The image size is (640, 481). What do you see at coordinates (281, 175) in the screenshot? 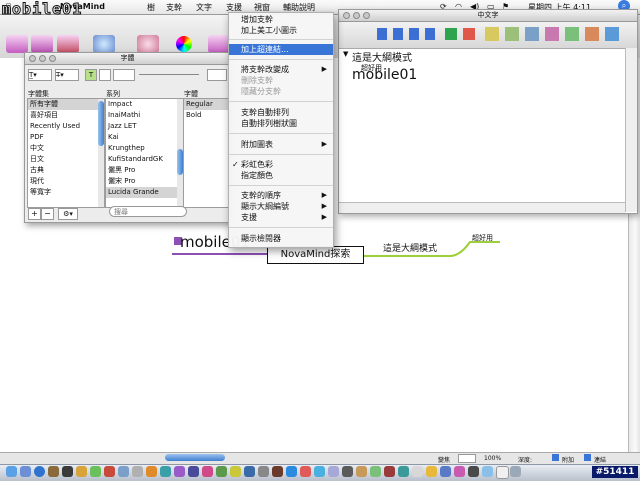
I see `menu-item-assign-color: 指定顏色` at bounding box center [281, 175].